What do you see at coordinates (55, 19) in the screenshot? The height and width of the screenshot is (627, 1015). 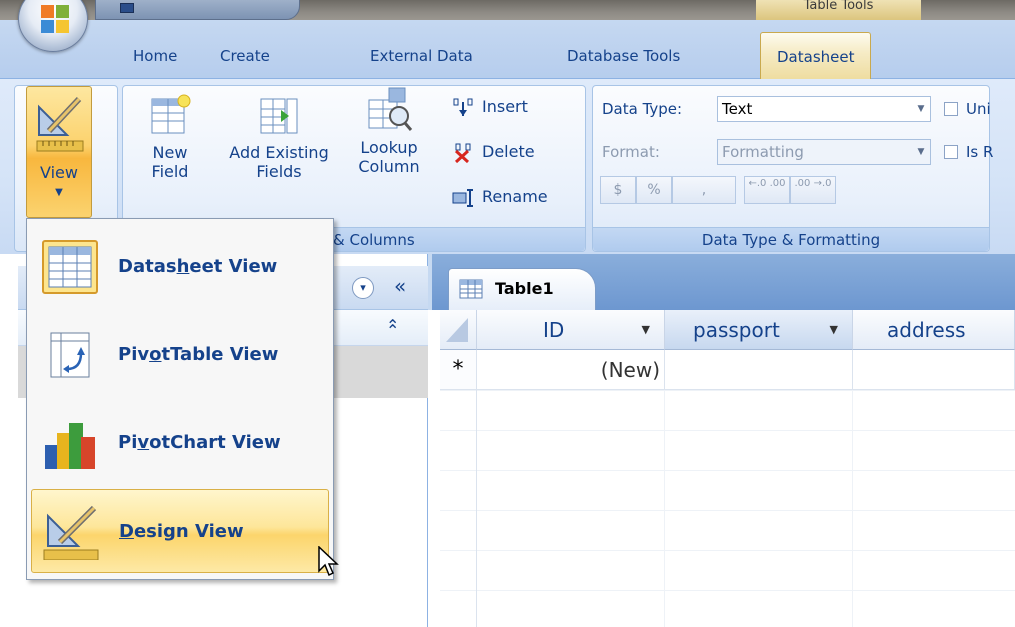 I see `office-logo-icon` at bounding box center [55, 19].